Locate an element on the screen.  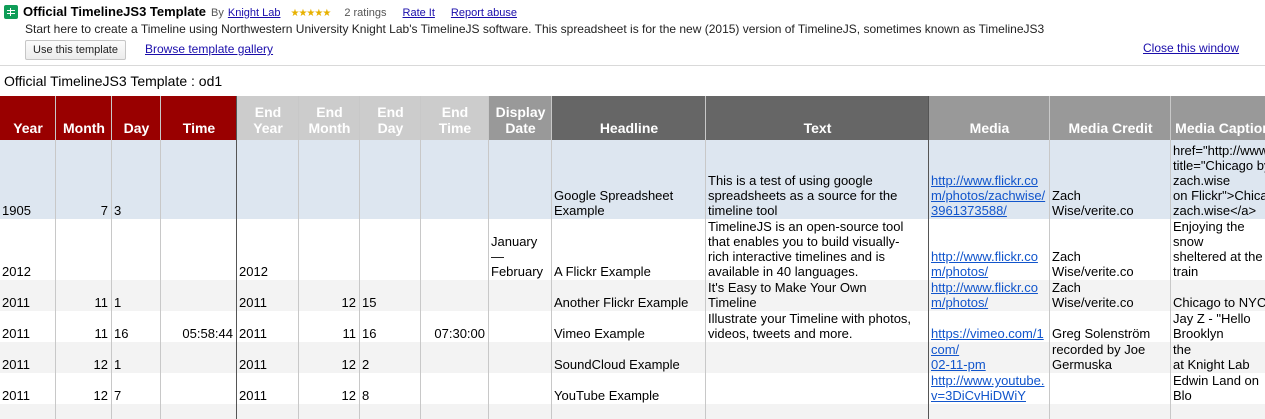
table-cell: recorded by Joe Germuska is located at coordinates (1110, 357).